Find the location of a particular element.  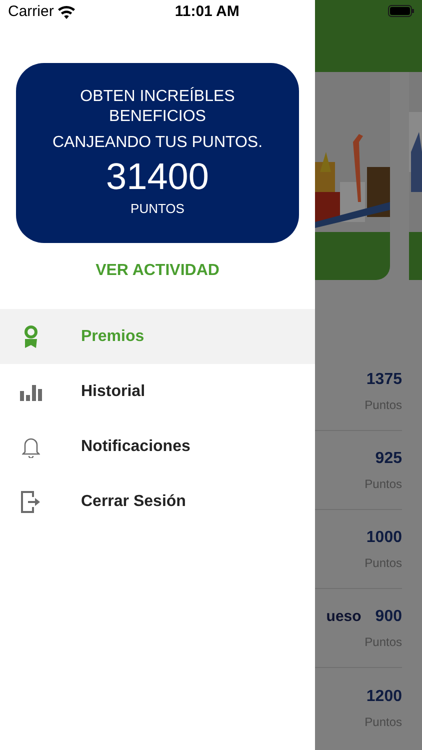

battery-icon is located at coordinates (401, 11).